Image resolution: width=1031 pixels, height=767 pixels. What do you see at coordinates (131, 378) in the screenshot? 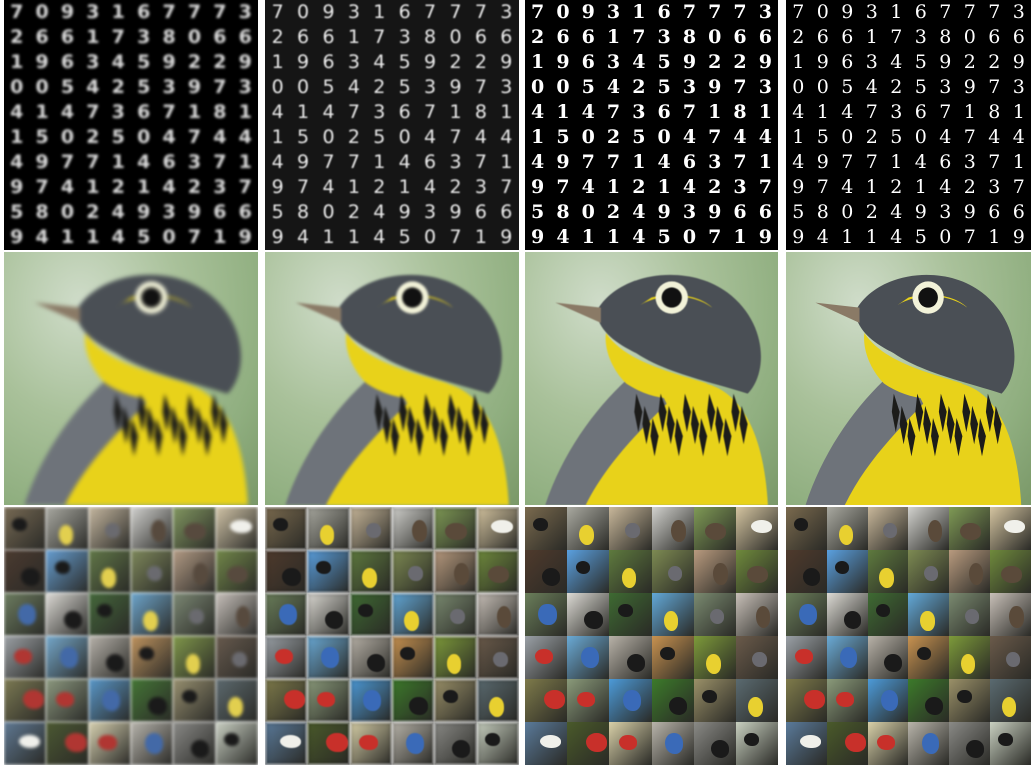
I see `bird-photo` at bounding box center [131, 378].